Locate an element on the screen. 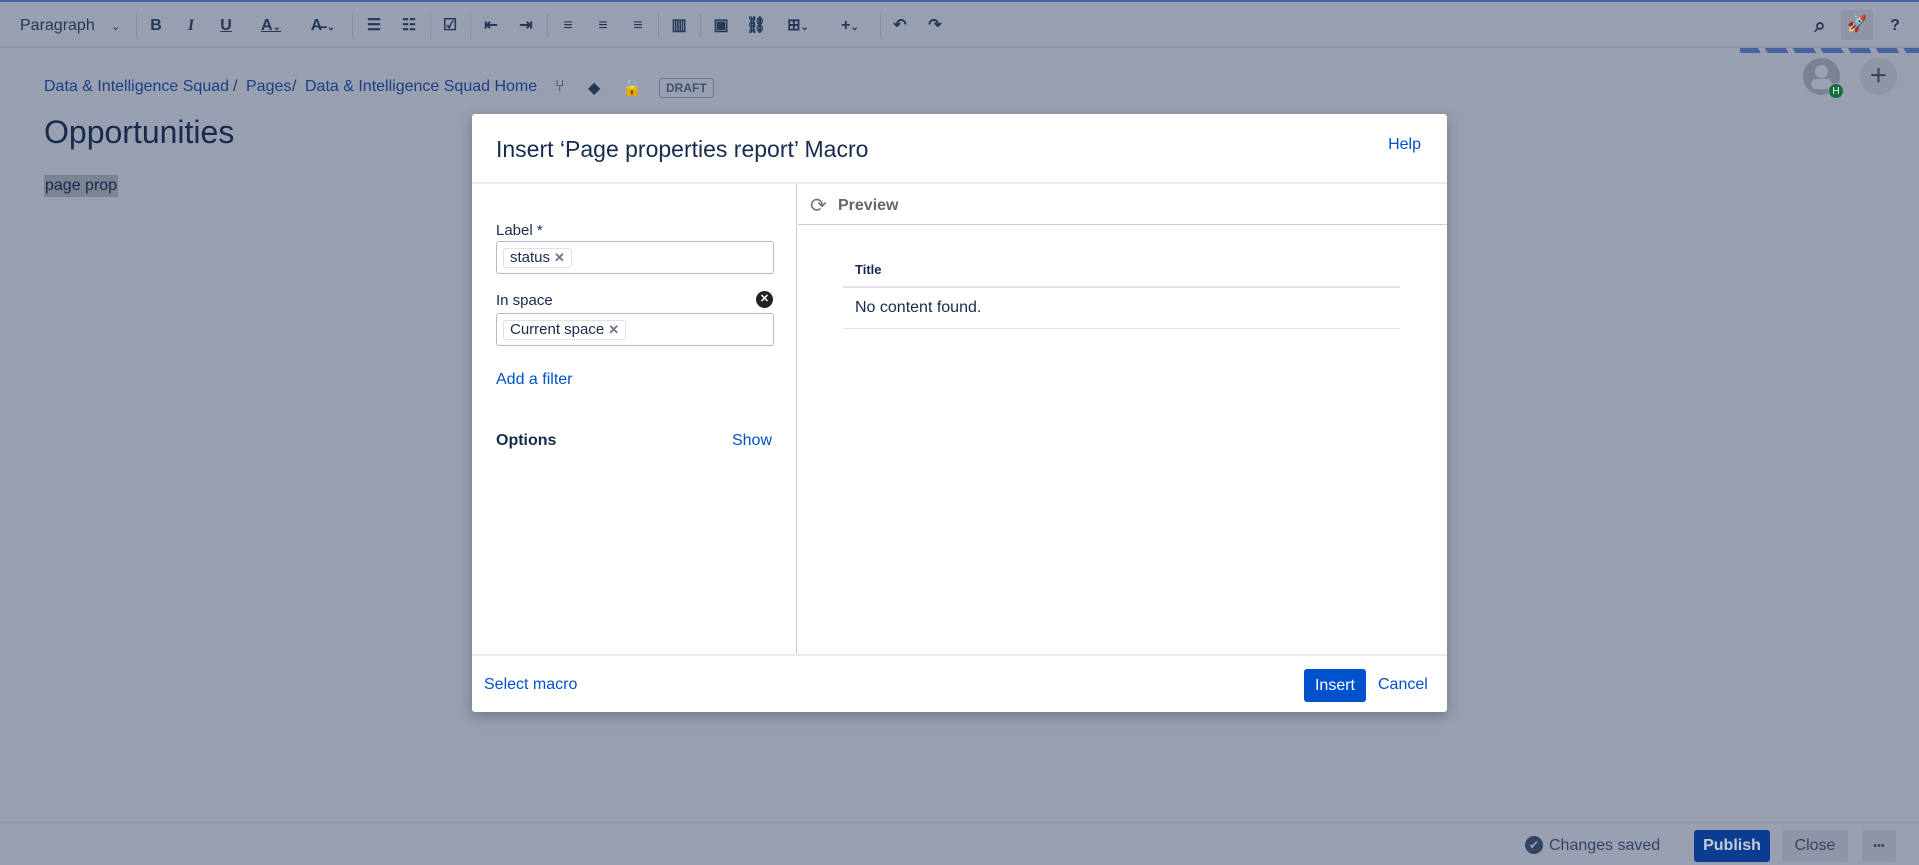  text-color-icon: A is located at coordinates (267, 25).